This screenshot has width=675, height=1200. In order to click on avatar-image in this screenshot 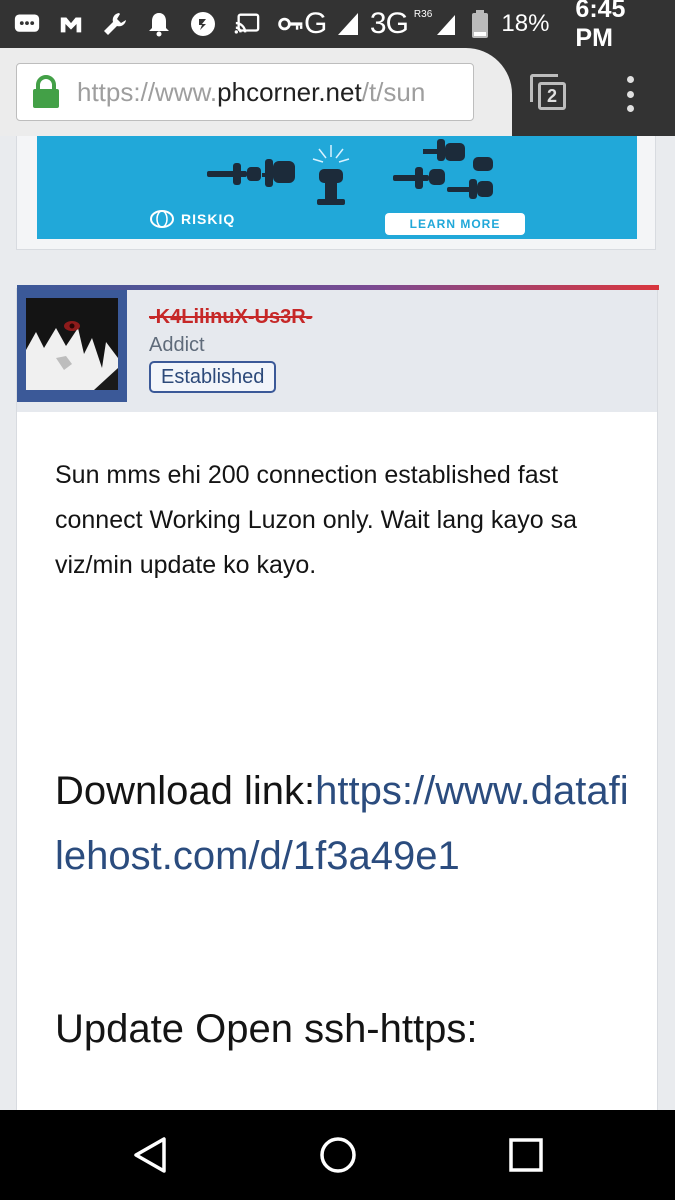, I will do `click(72, 344)`.